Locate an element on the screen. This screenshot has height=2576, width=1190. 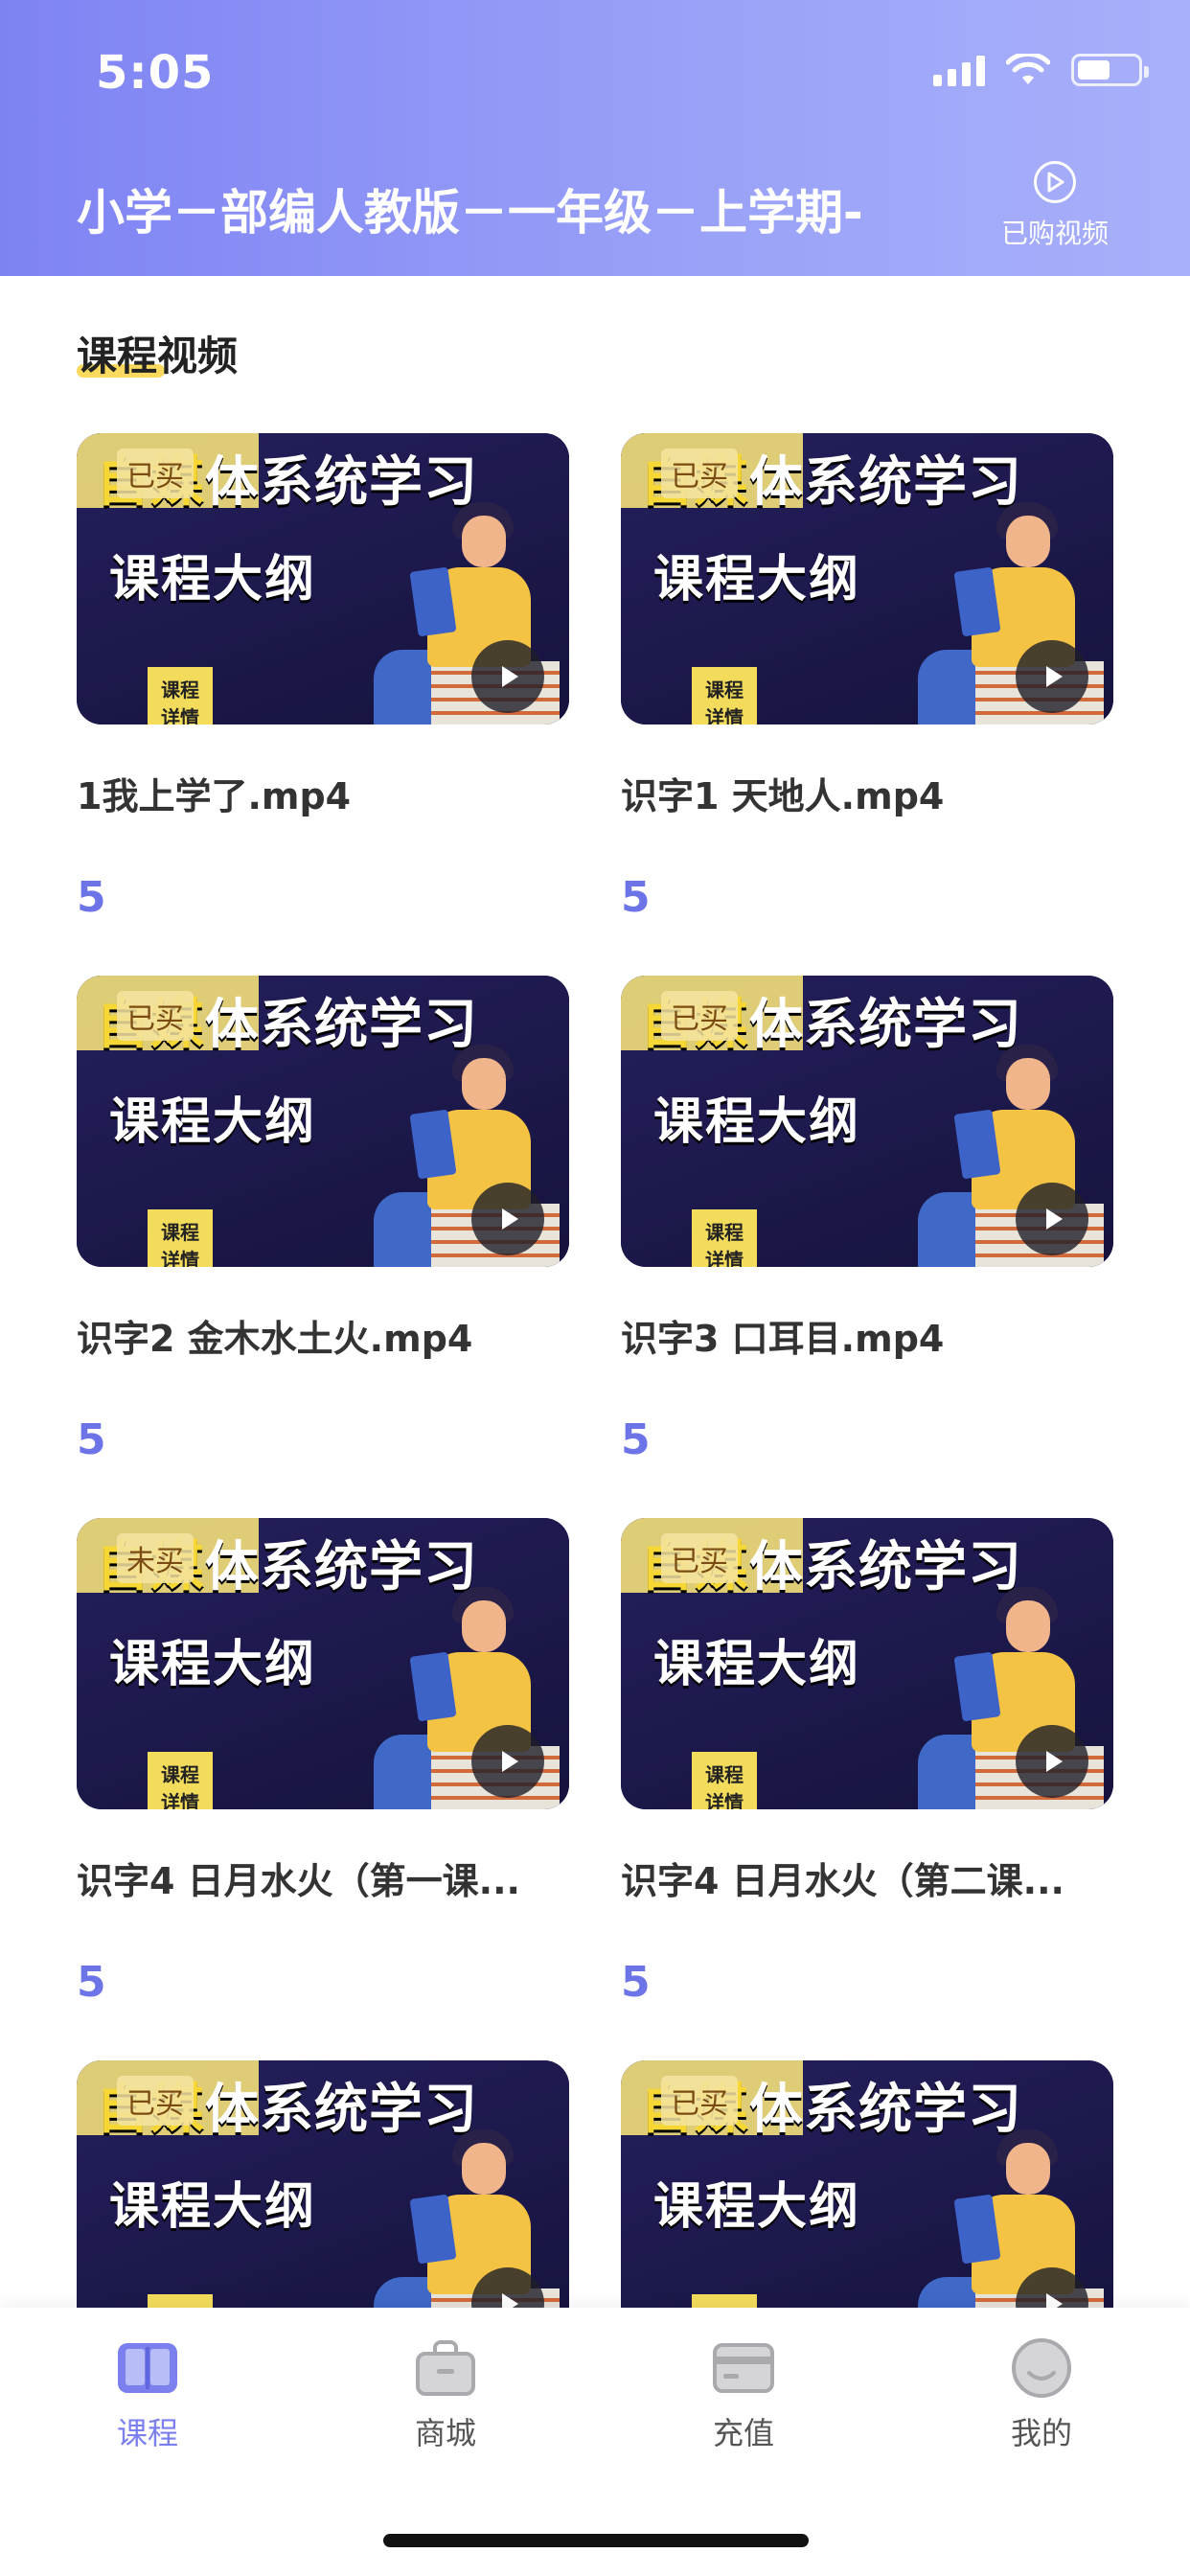
tab-mine: 我的 is located at coordinates (1041, 2394).